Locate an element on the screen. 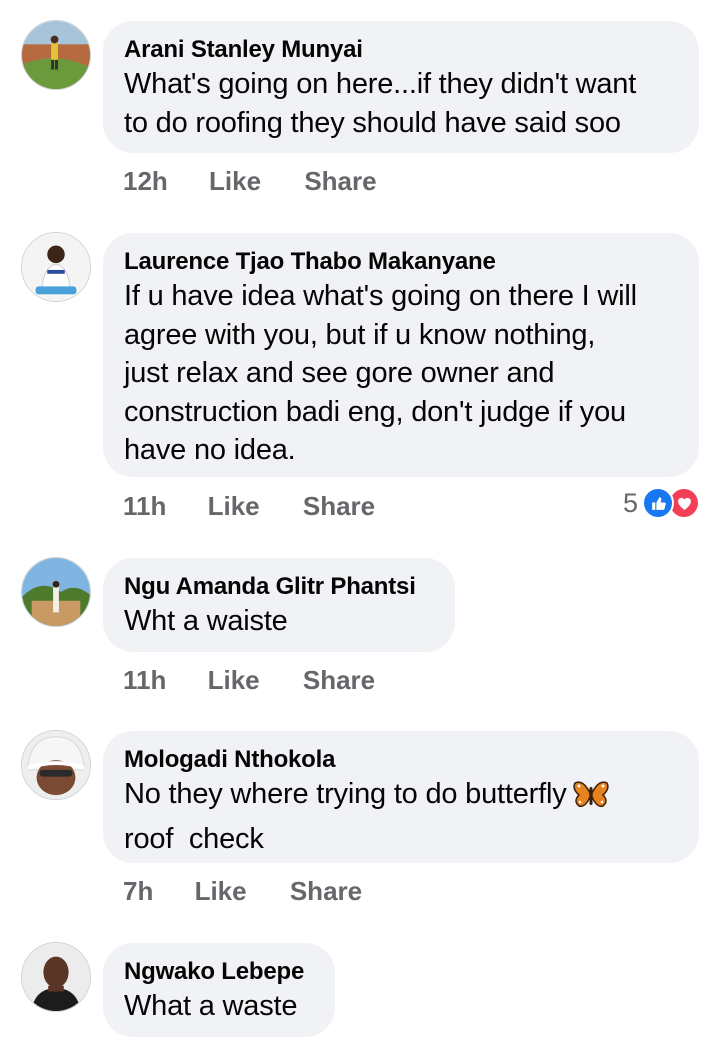 The width and height of the screenshot is (720, 1050). comment-text-line: just relax and see gore owner and is located at coordinates (339, 373).